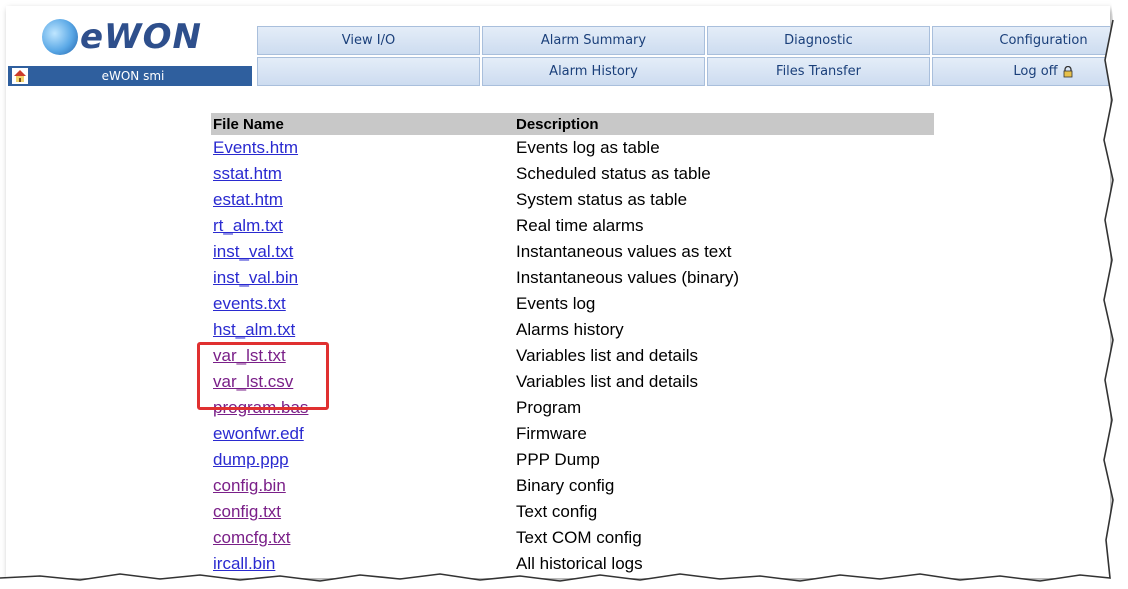 The image size is (1128, 589). Describe the element at coordinates (362, 486) in the screenshot. I see `file-name-cell: config.bin` at that location.